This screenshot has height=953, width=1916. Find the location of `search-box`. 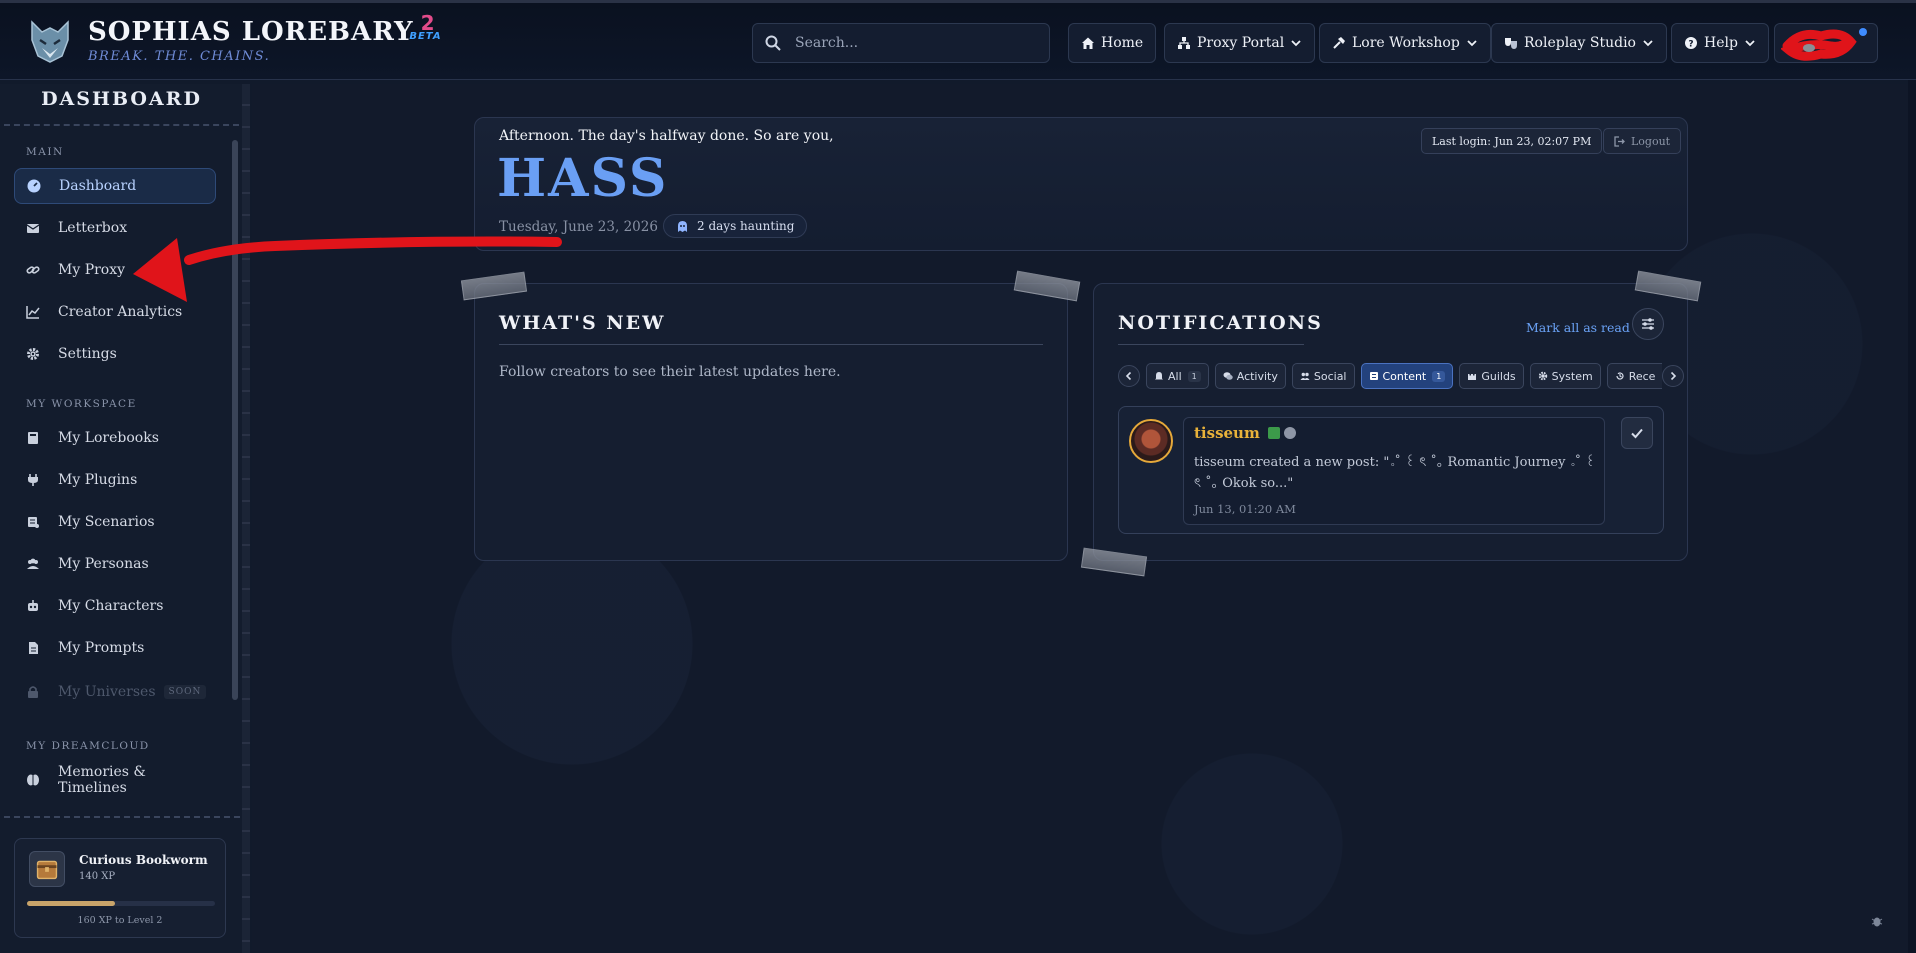

search-box is located at coordinates (901, 43).